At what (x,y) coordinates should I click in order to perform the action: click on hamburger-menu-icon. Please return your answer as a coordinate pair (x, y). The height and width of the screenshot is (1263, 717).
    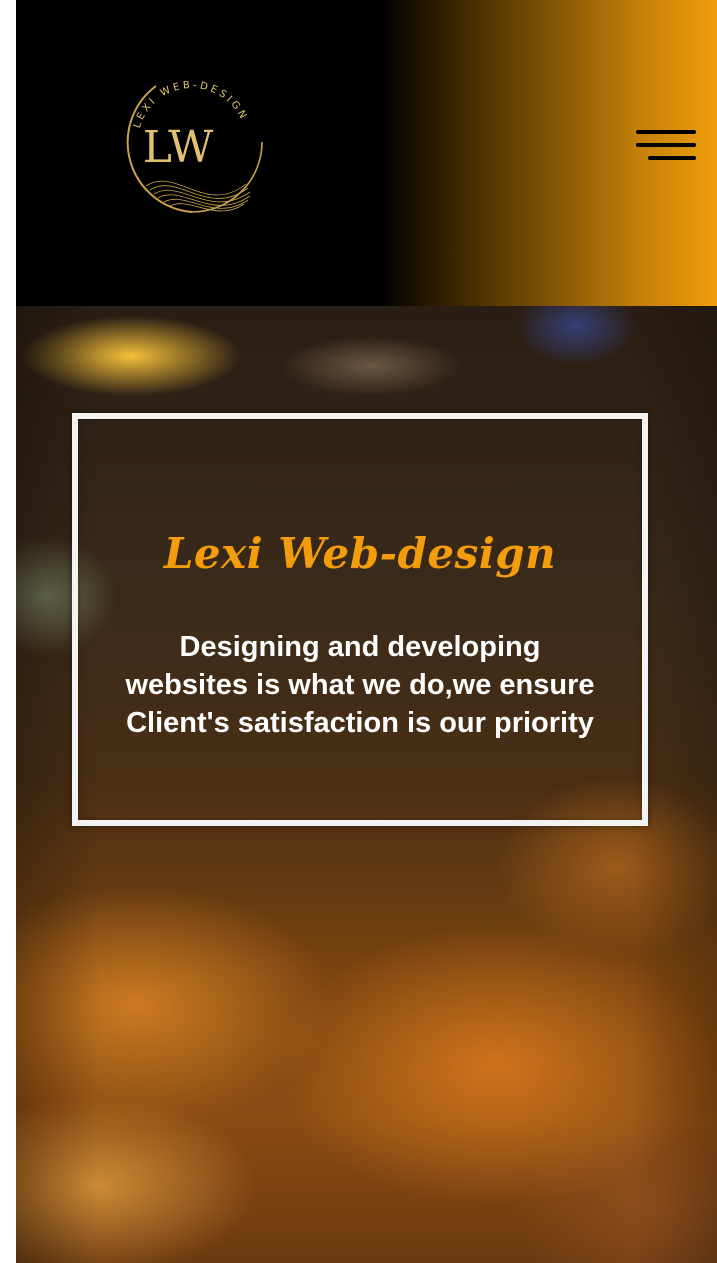
    Looking at the image, I should click on (666, 145).